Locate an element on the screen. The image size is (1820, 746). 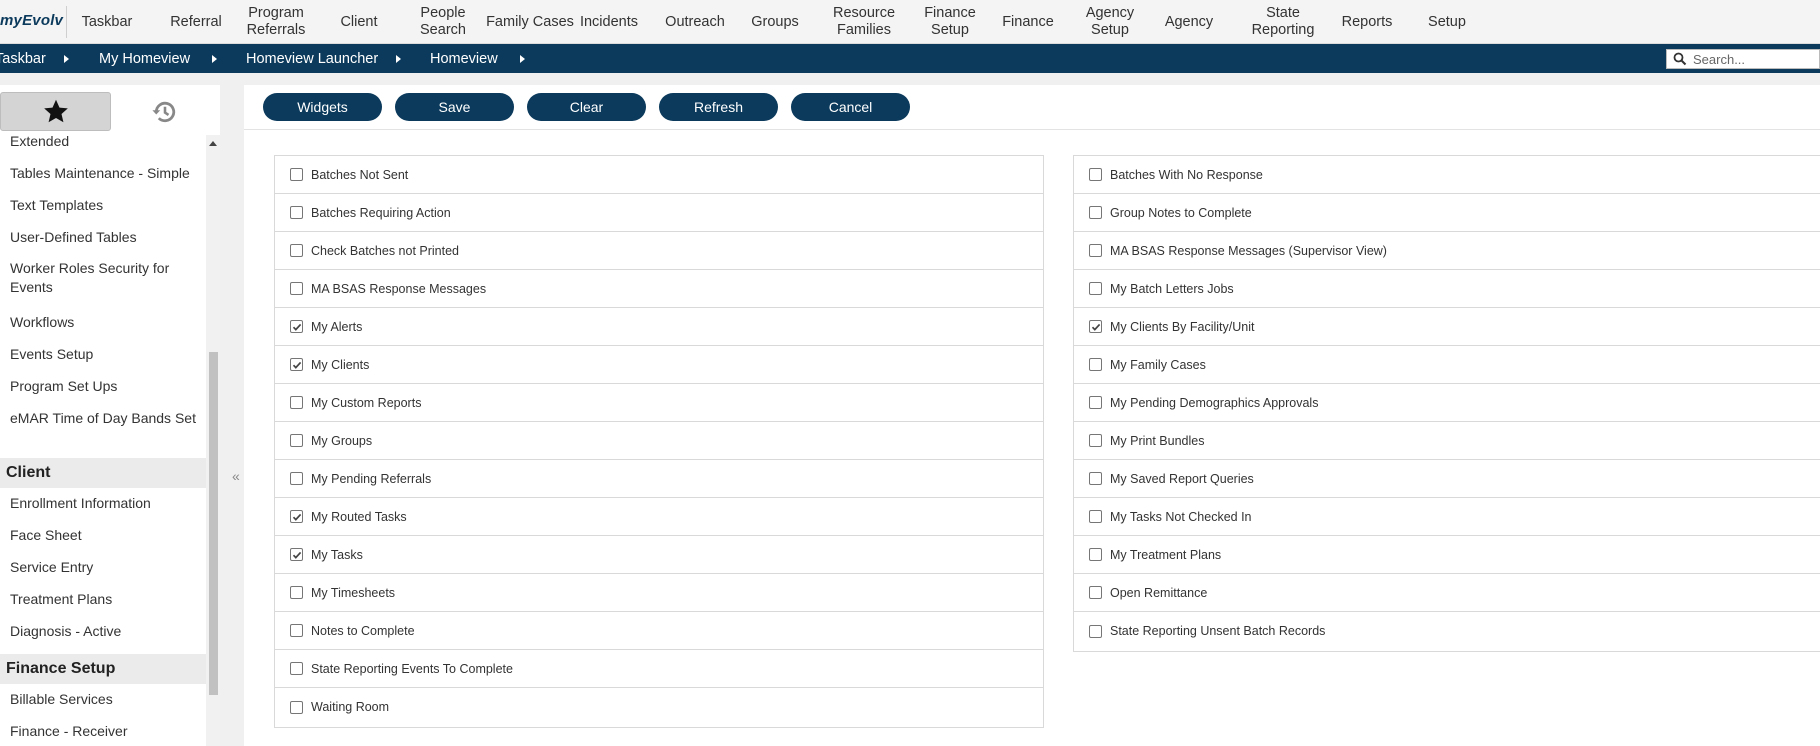
cancel-button: Cancel is located at coordinates (850, 107).